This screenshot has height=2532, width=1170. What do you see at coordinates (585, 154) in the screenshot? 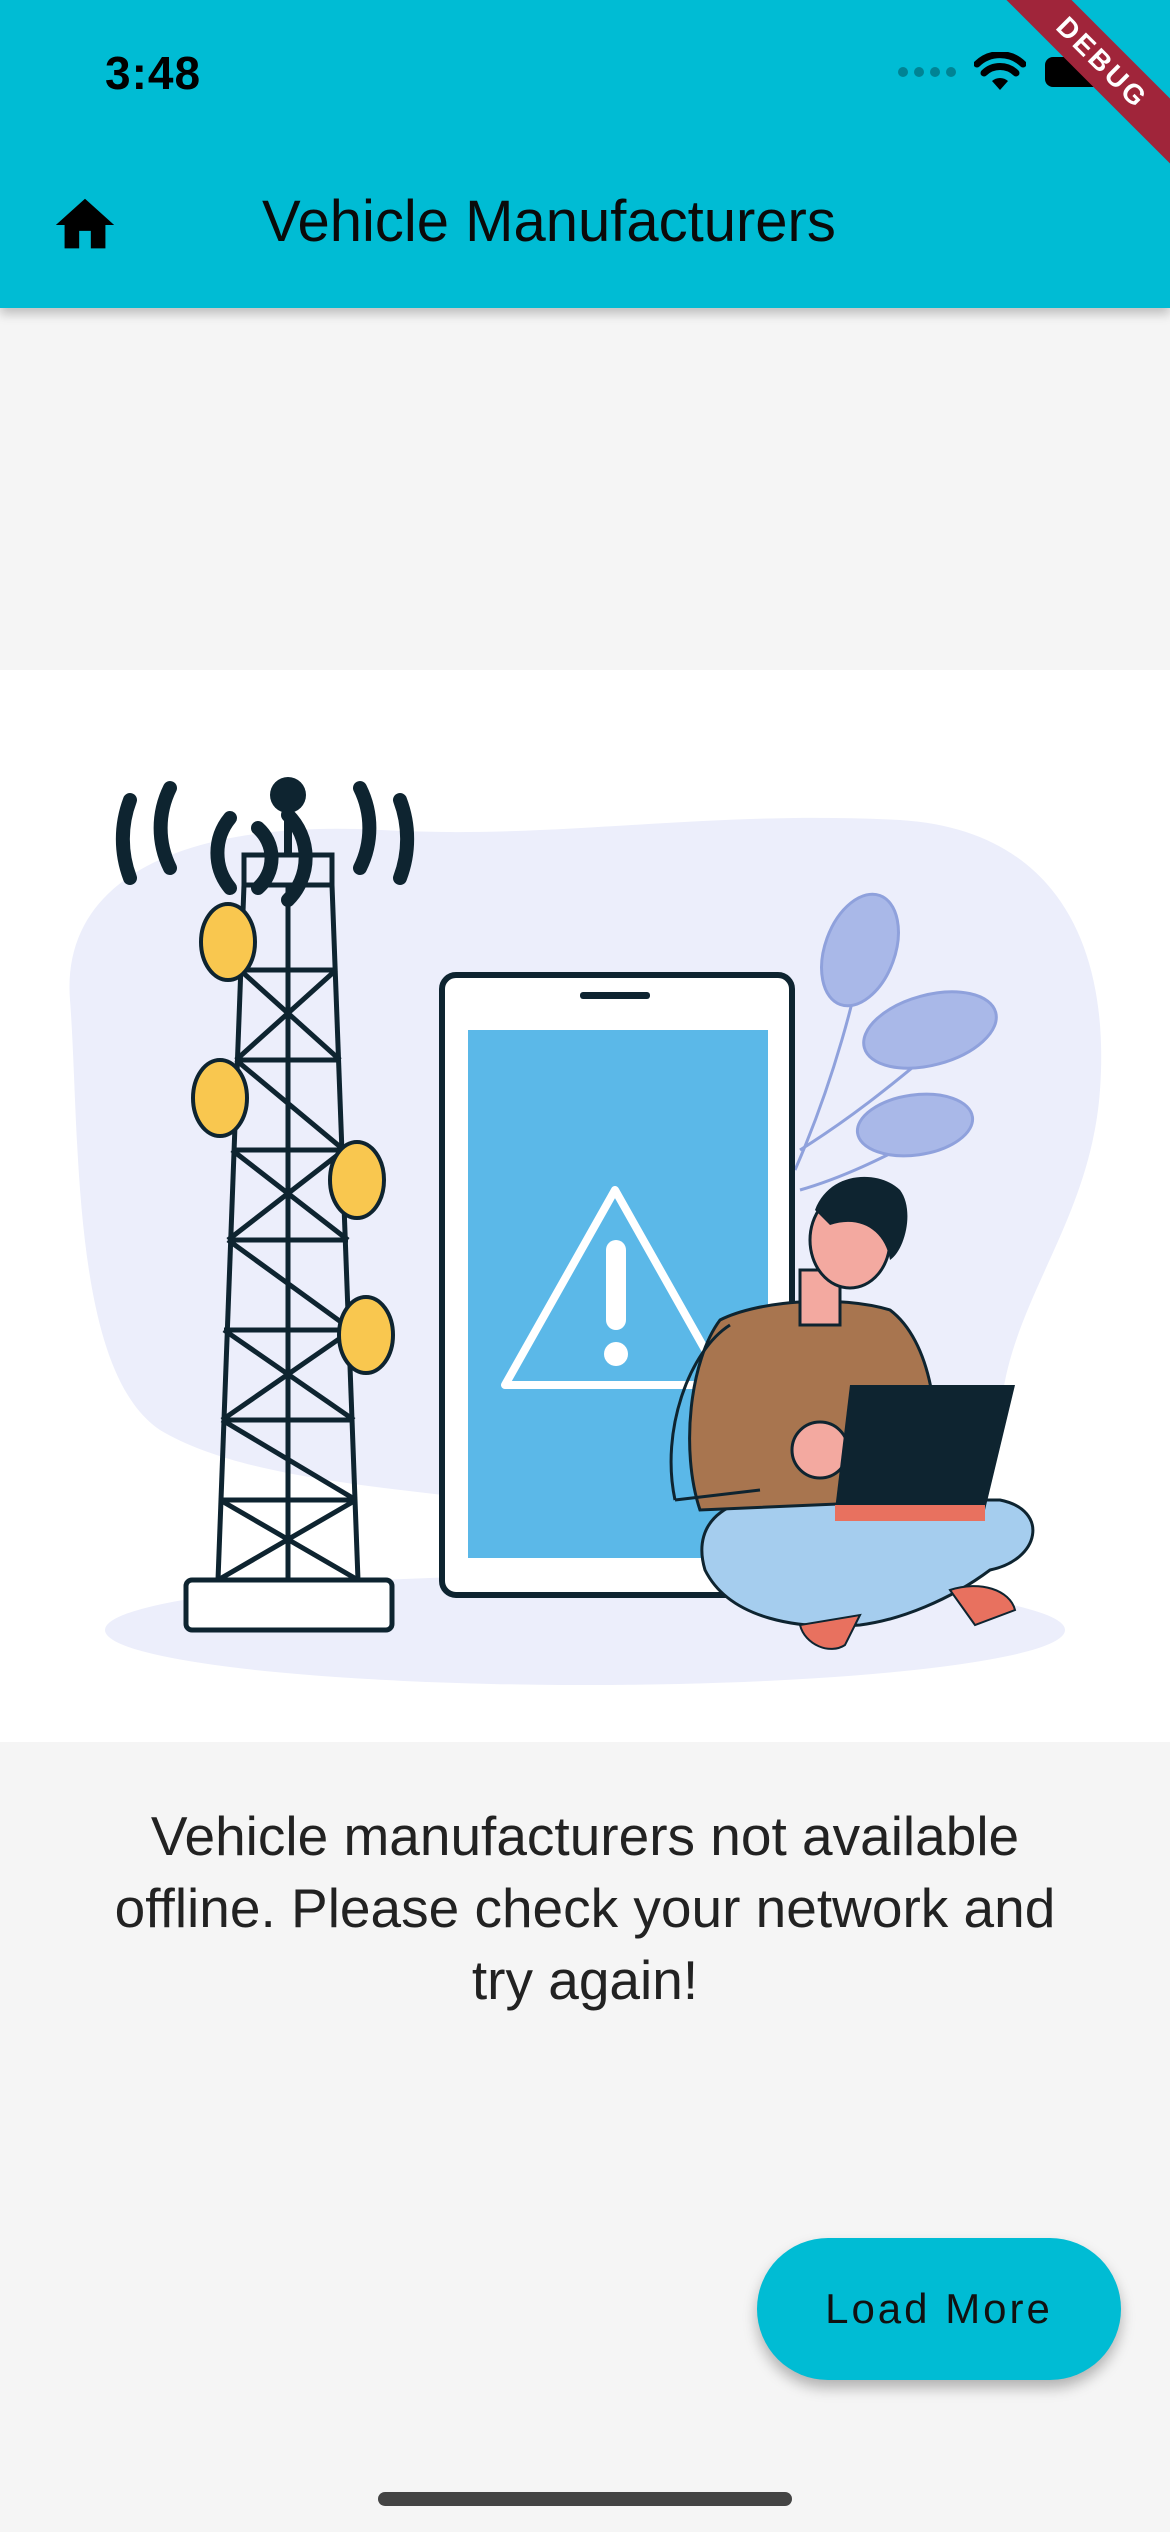
I see `app-bar: 3:48 Vehicle Manufacturers` at bounding box center [585, 154].